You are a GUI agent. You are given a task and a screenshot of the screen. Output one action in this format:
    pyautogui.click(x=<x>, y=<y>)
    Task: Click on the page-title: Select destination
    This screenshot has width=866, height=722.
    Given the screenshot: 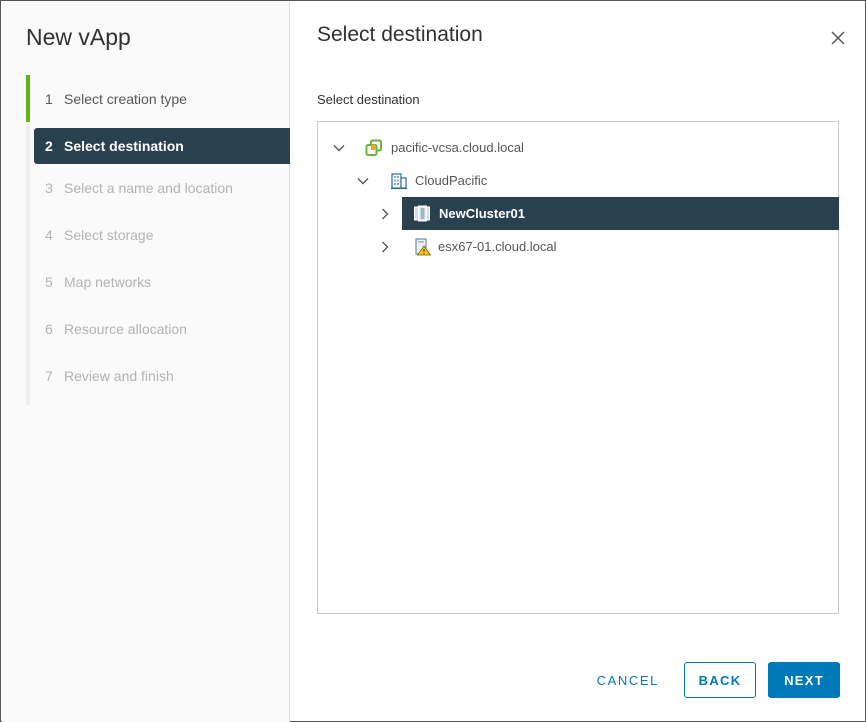 What is the action you would take?
    pyautogui.click(x=400, y=34)
    